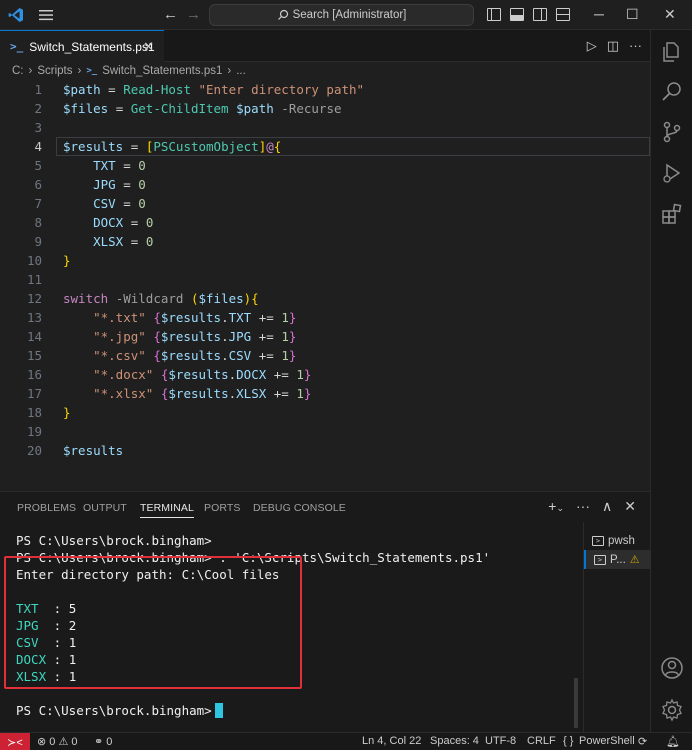  Describe the element at coordinates (600, 559) in the screenshot. I see `terminal-icon: >` at that location.